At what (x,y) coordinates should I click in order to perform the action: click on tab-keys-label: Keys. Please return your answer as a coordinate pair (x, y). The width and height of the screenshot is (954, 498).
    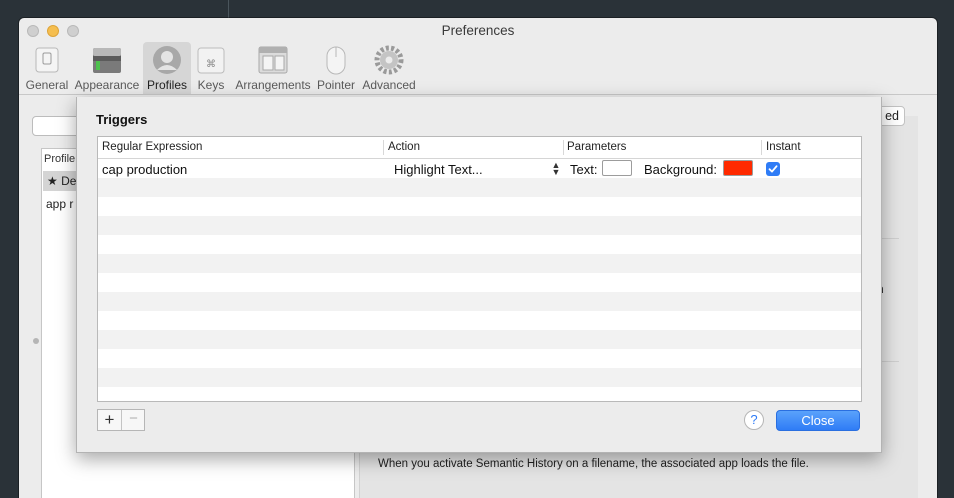
    Looking at the image, I should click on (211, 85).